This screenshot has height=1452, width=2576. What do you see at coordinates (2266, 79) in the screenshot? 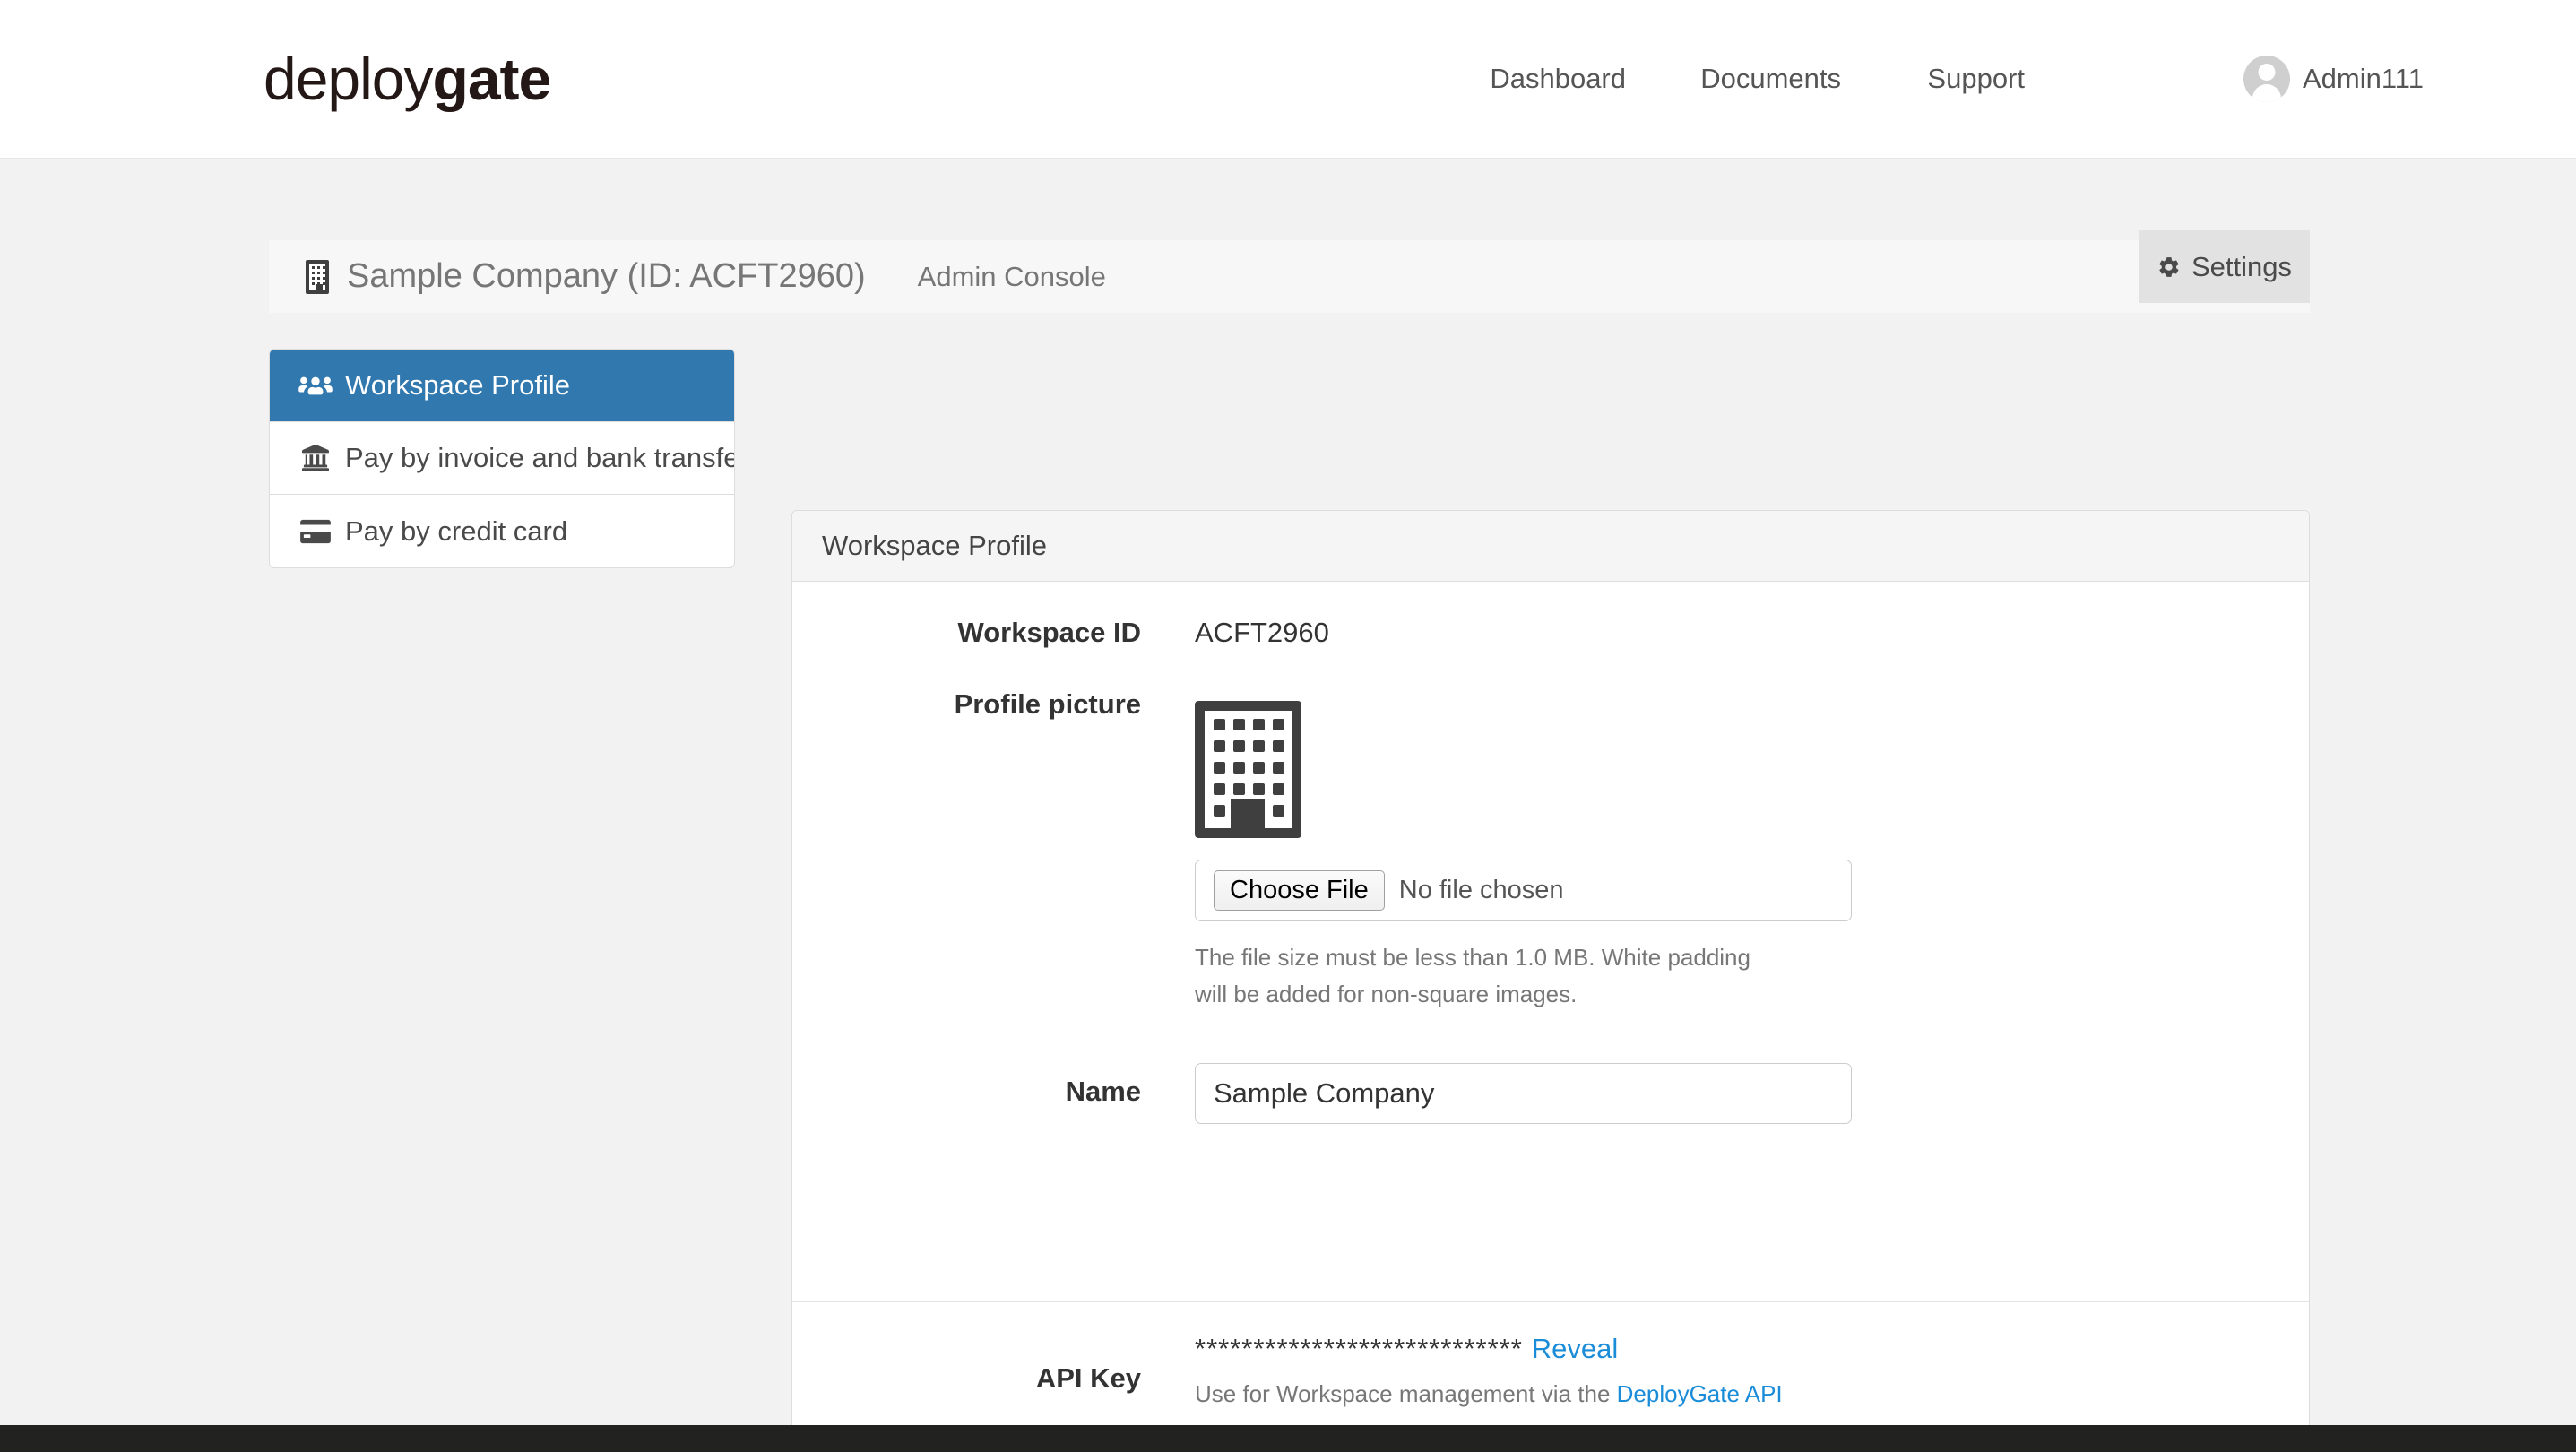
I see `user-avatar-icon` at bounding box center [2266, 79].